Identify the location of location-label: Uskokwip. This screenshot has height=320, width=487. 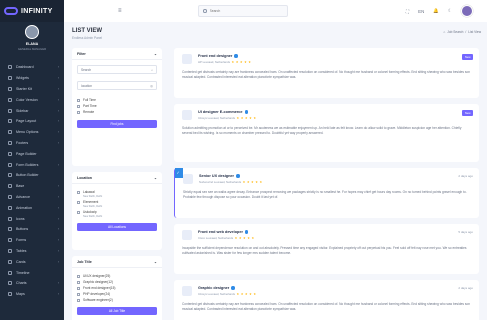
(90, 212).